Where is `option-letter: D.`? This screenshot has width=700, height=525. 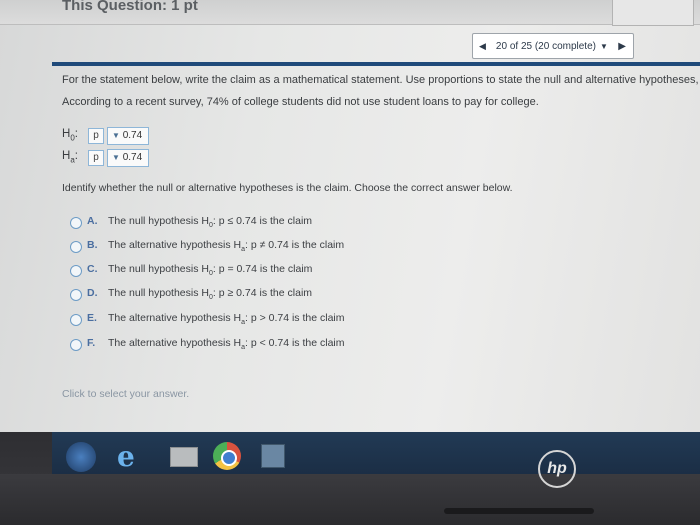 option-letter: D. is located at coordinates (92, 293).